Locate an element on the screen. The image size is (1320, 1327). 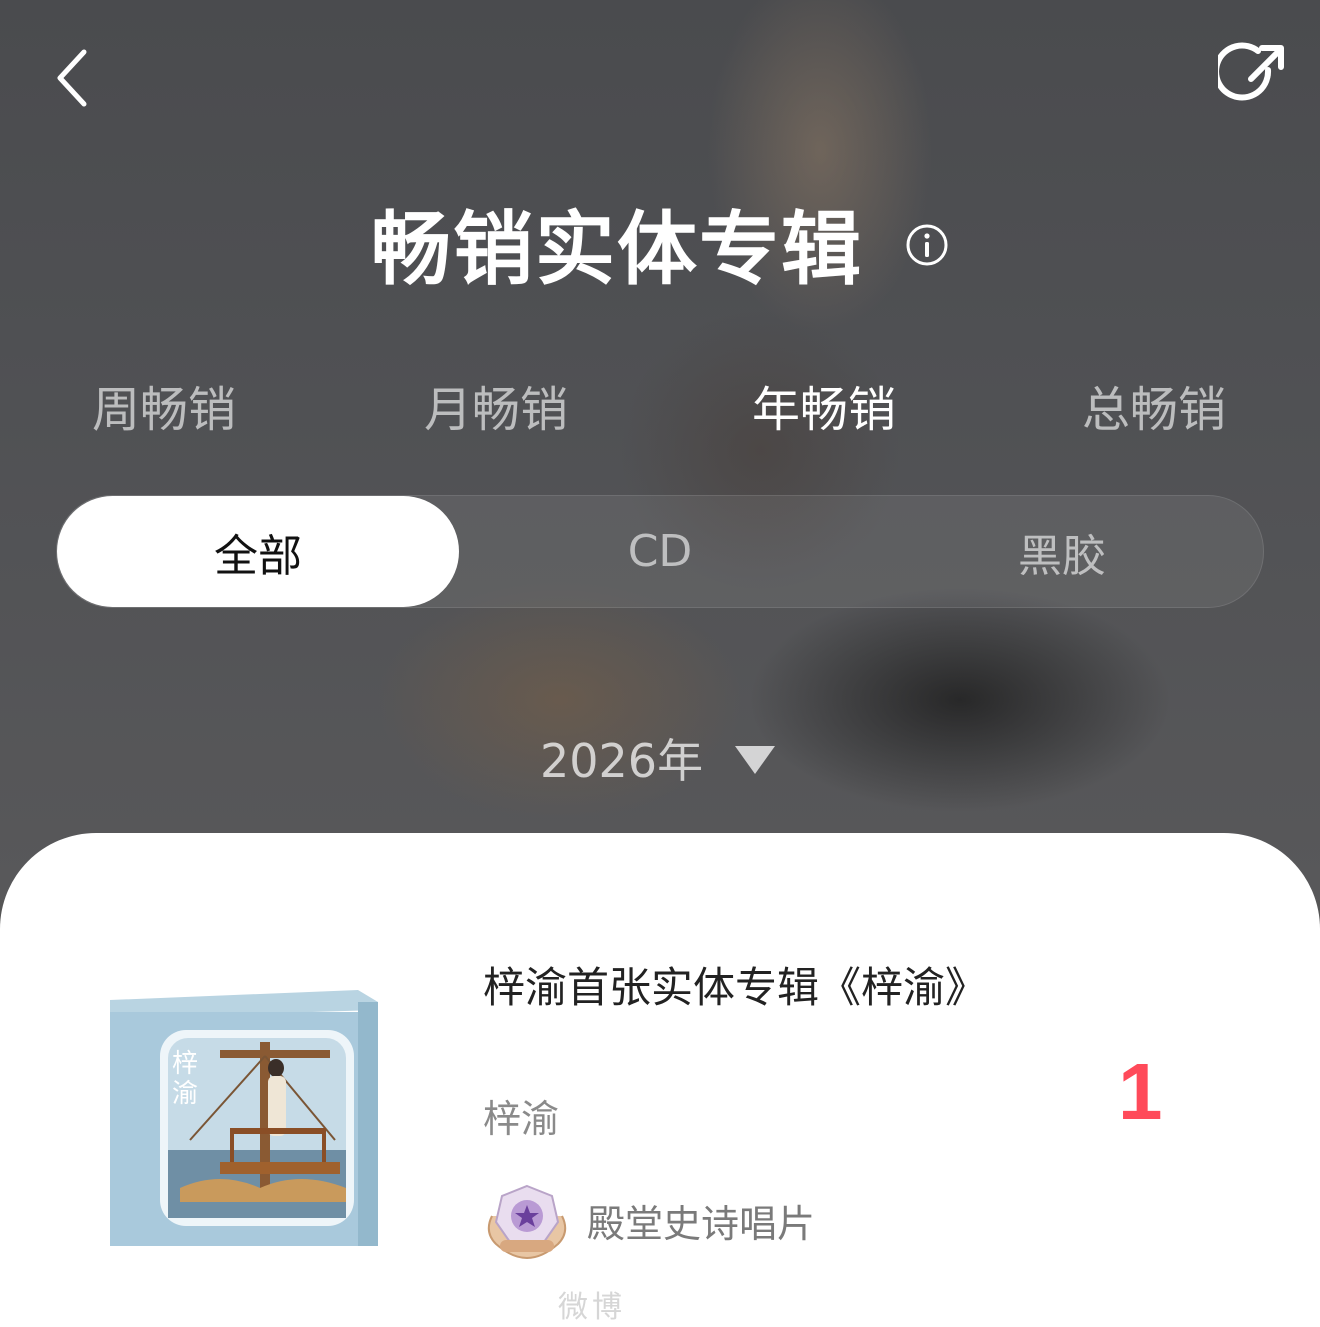
chevron-left-icon is located at coordinates (72, 78).